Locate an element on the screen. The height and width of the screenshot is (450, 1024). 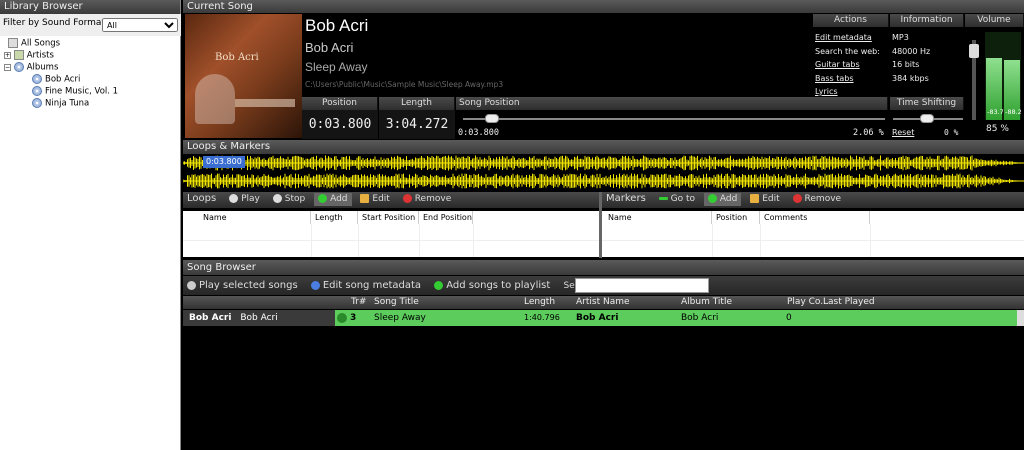
loops-grid-header: Name Length Start Position End Position is located at coordinates (391, 217).